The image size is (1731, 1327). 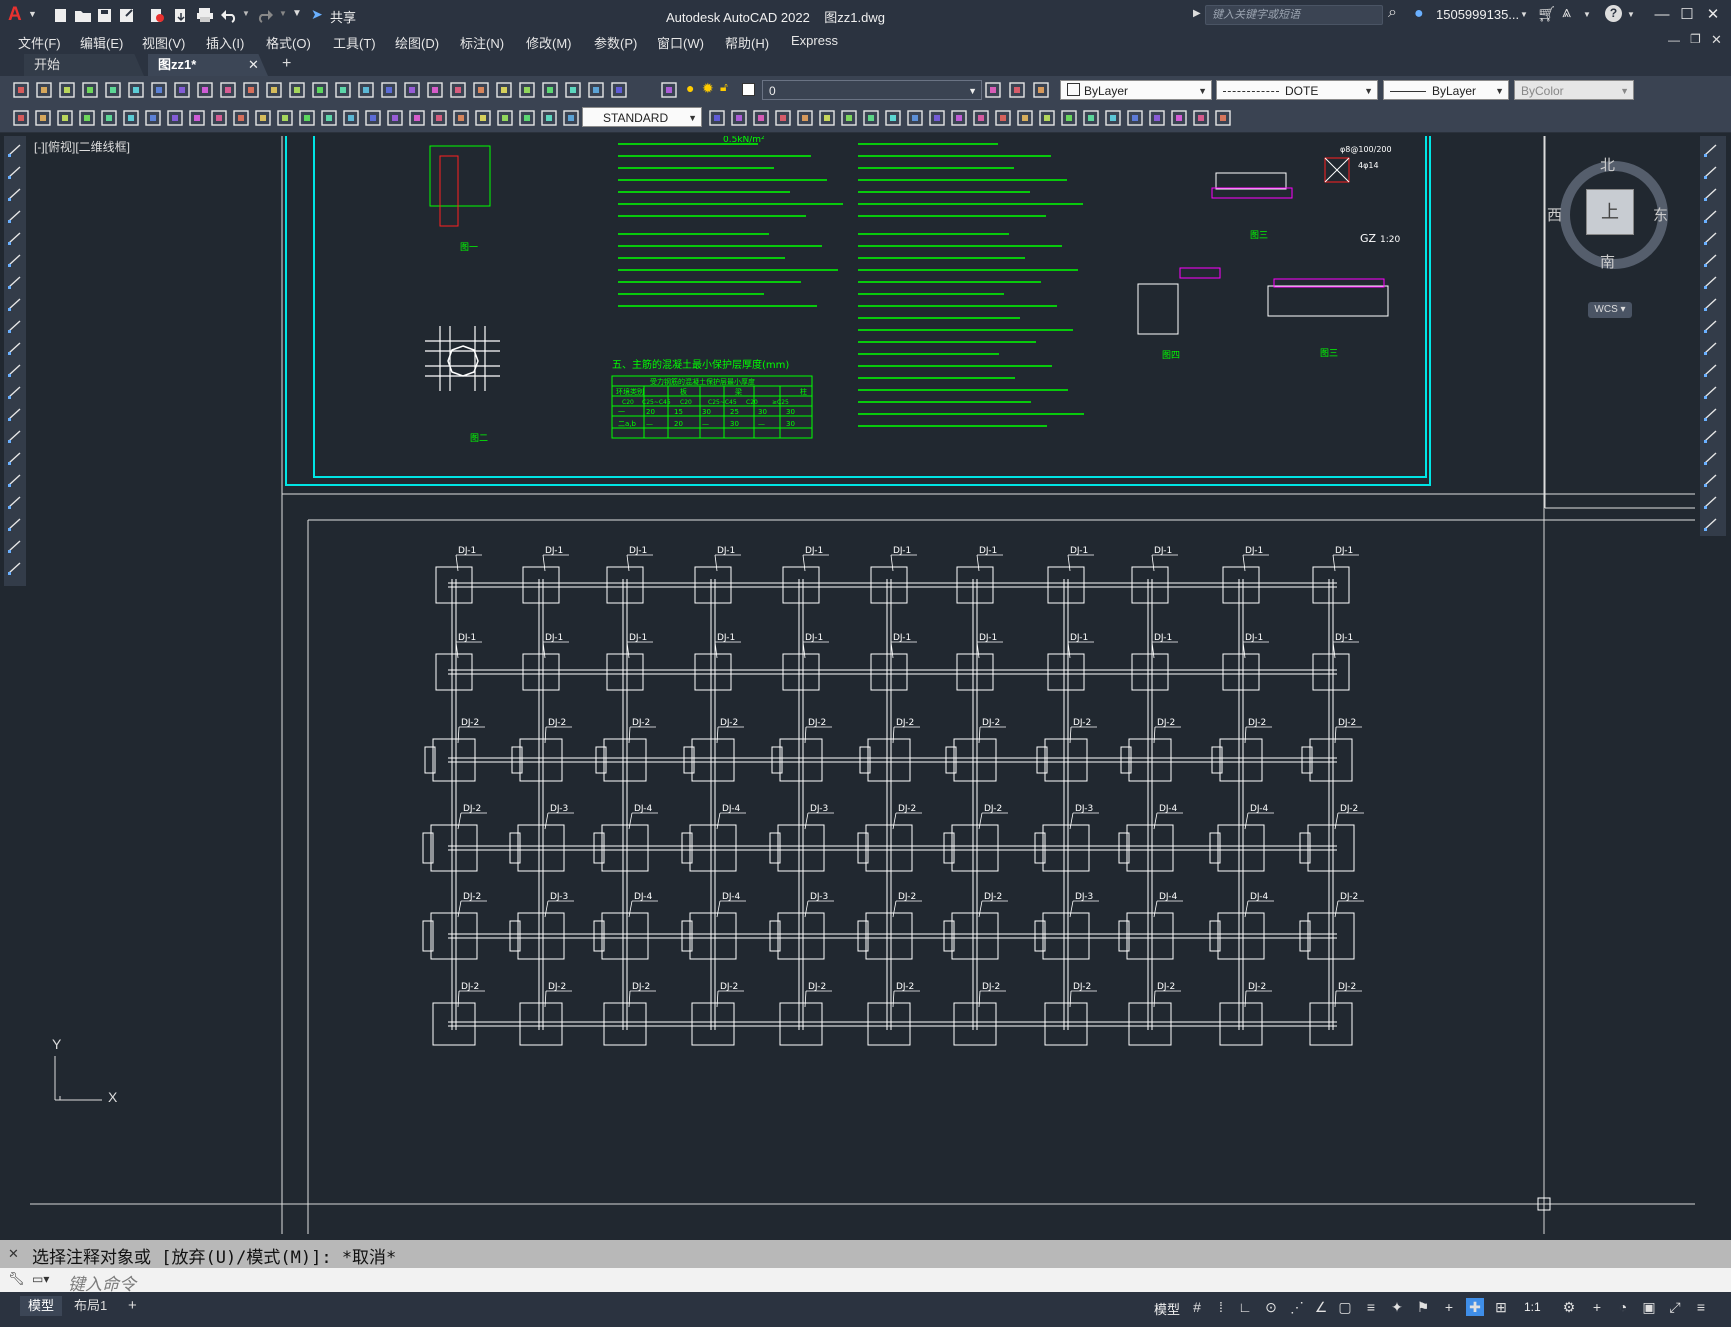 What do you see at coordinates (32, 14) in the screenshot?
I see `app-menu-chevron-icon: ▼` at bounding box center [32, 14].